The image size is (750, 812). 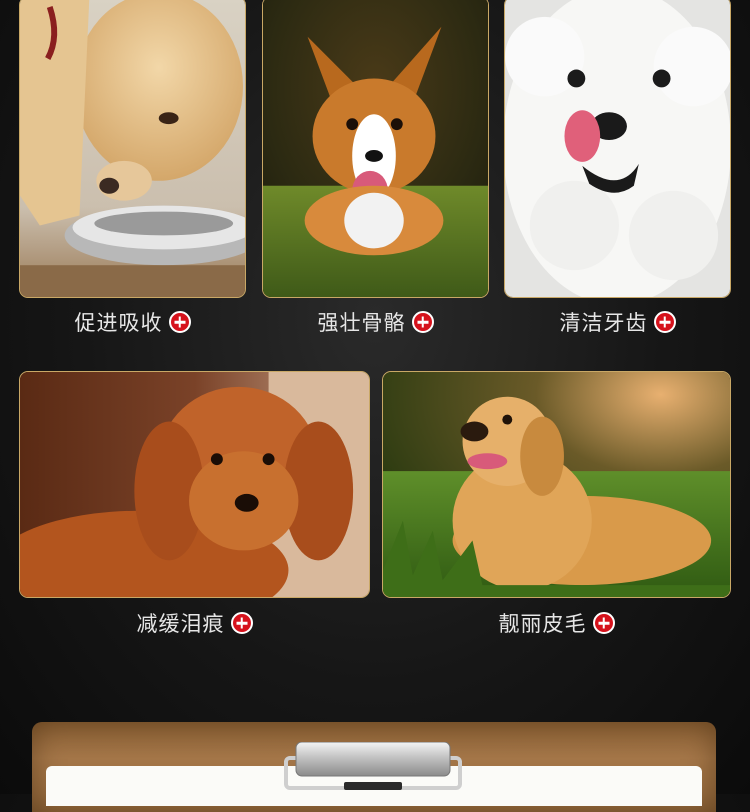 I want to click on feature-image-absorption, so click(x=132, y=149).